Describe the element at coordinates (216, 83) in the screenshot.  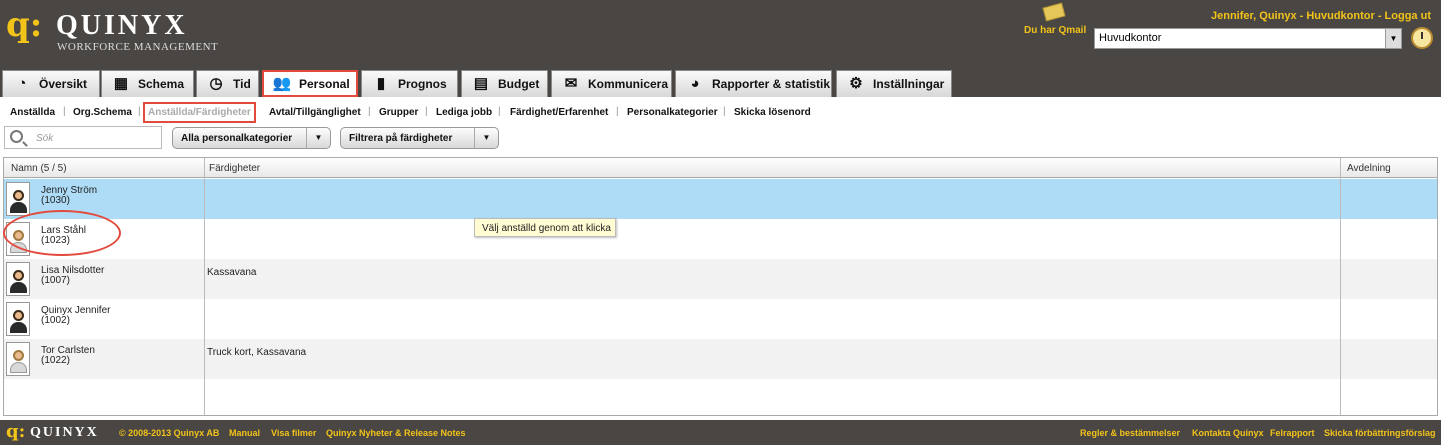
I see `clock-icon: ◷` at that location.